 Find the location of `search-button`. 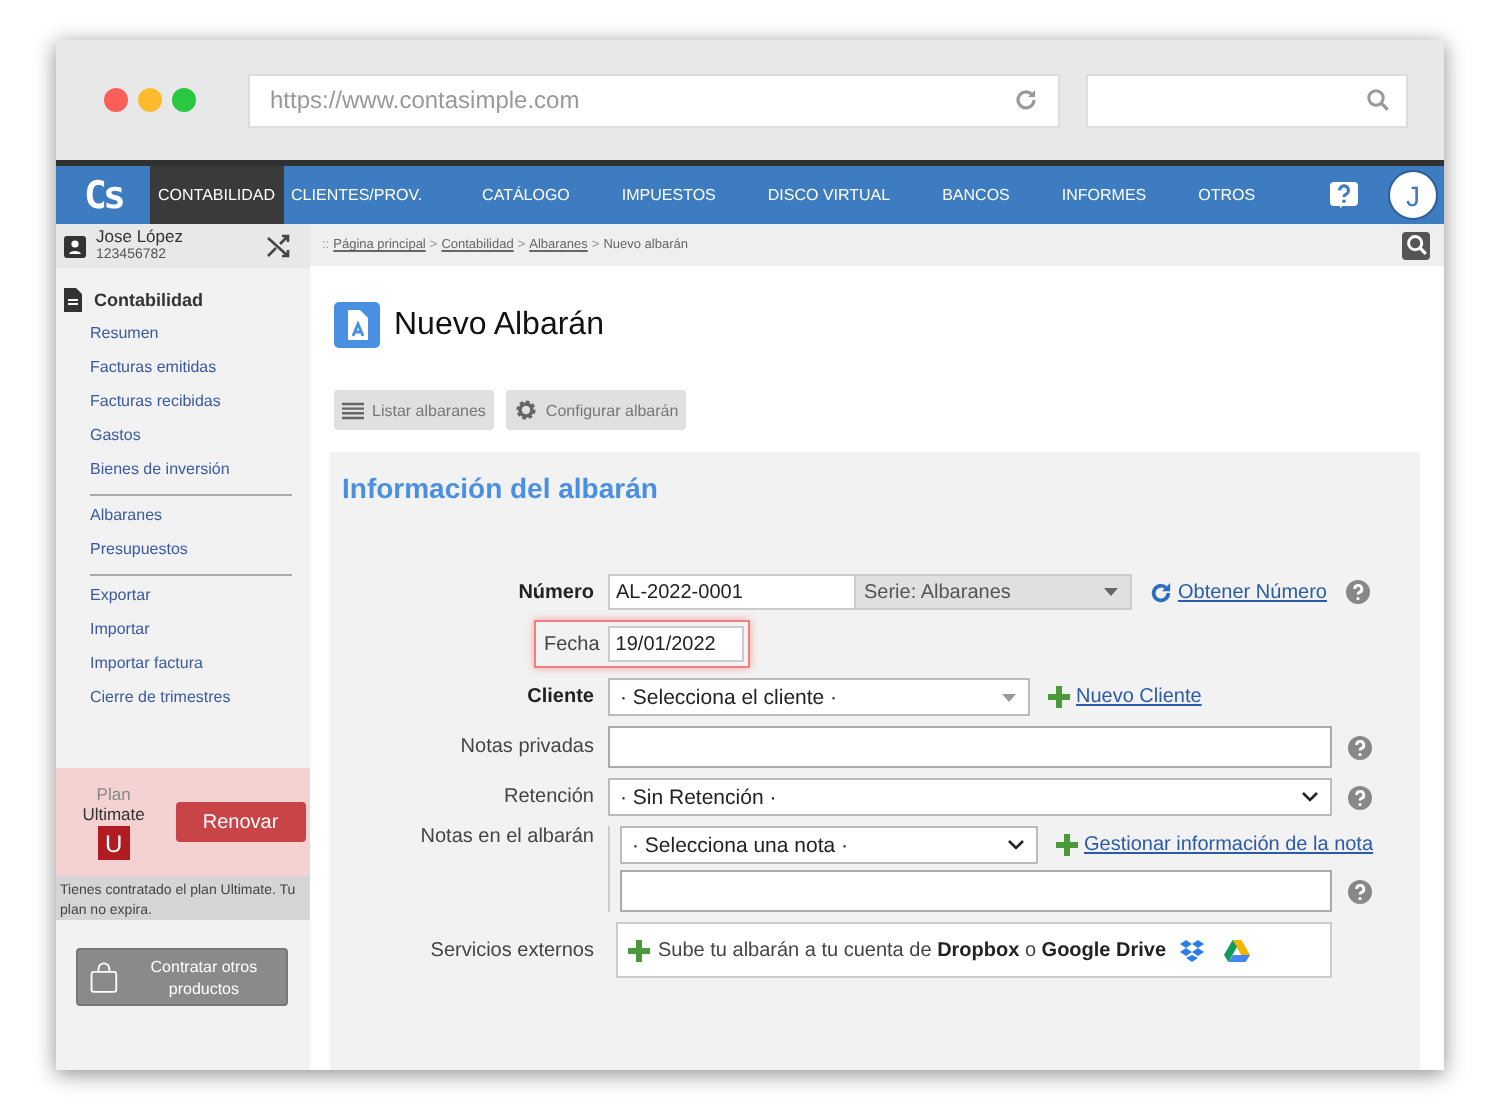

search-button is located at coordinates (1416, 245).